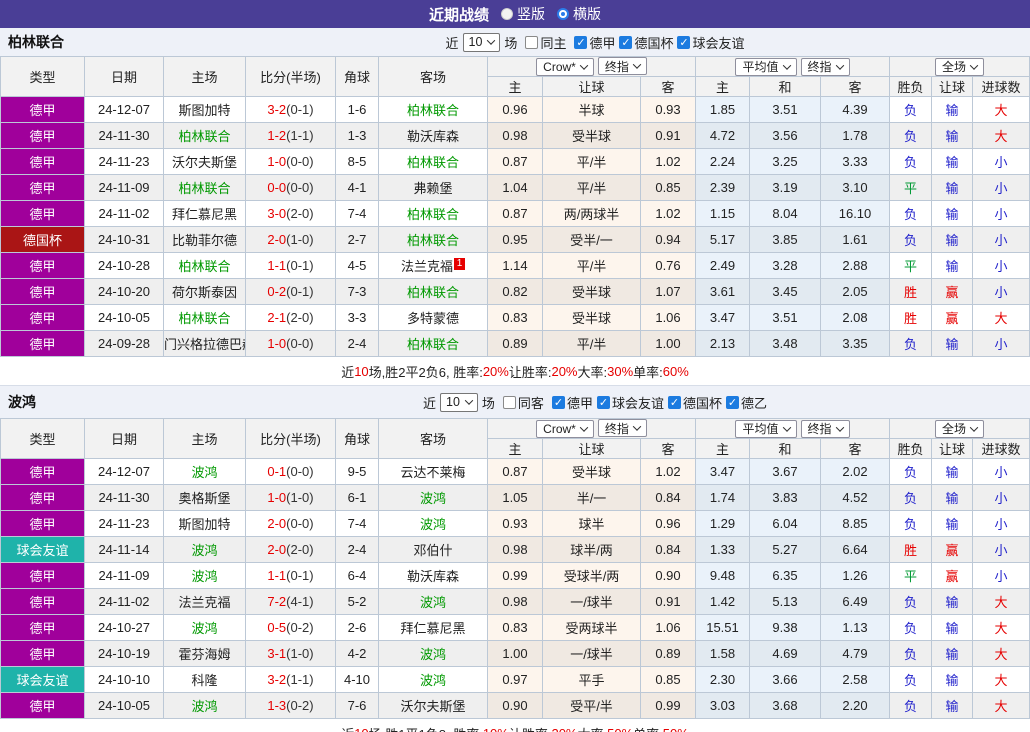 Image resolution: width=1030 pixels, height=732 pixels. I want to click on away-team: 柏林联合, so click(433, 239).